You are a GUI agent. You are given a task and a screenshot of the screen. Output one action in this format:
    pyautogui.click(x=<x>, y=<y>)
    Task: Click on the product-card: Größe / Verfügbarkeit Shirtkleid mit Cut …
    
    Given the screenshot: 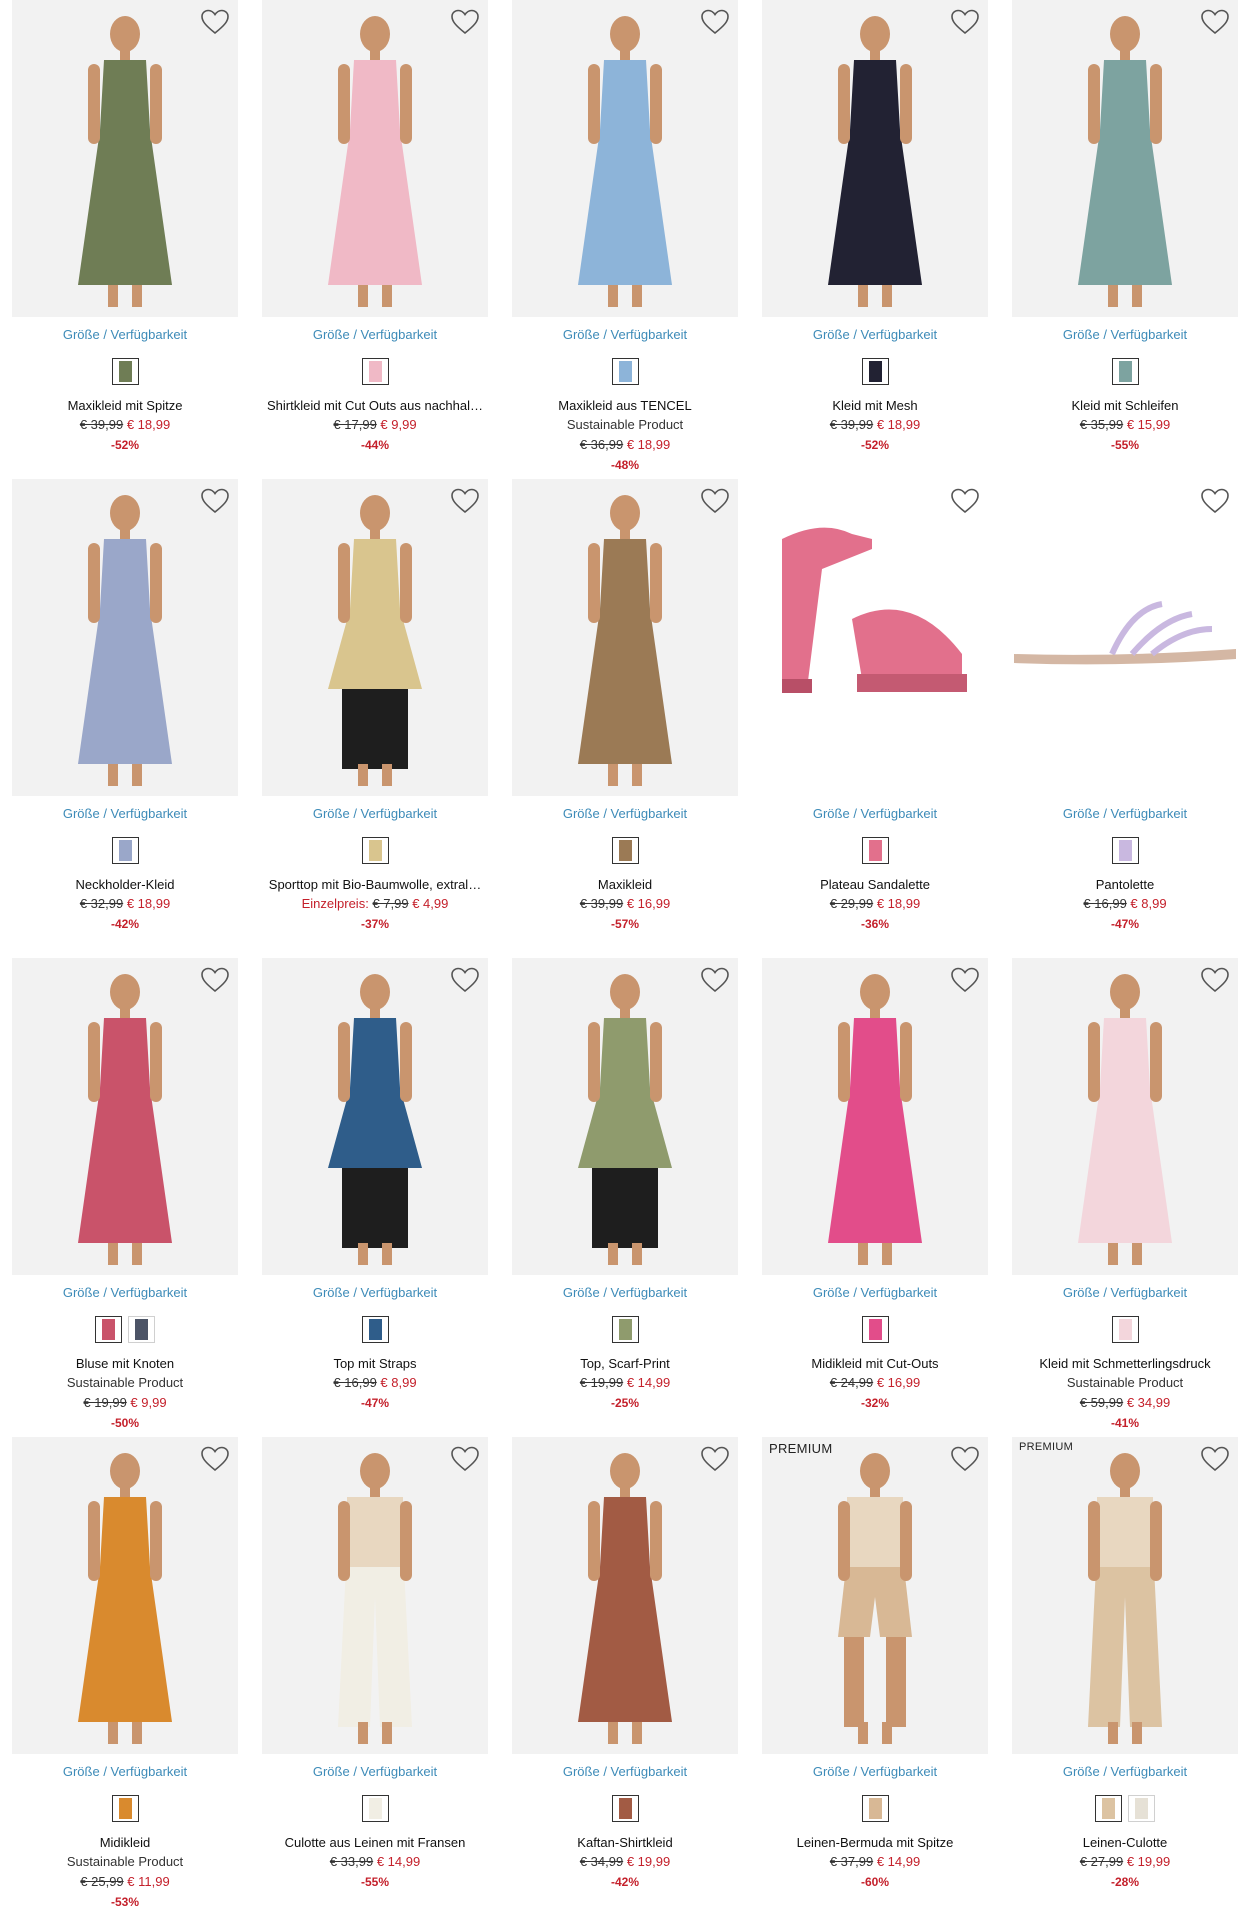 What is the action you would take?
    pyautogui.click(x=375, y=239)
    